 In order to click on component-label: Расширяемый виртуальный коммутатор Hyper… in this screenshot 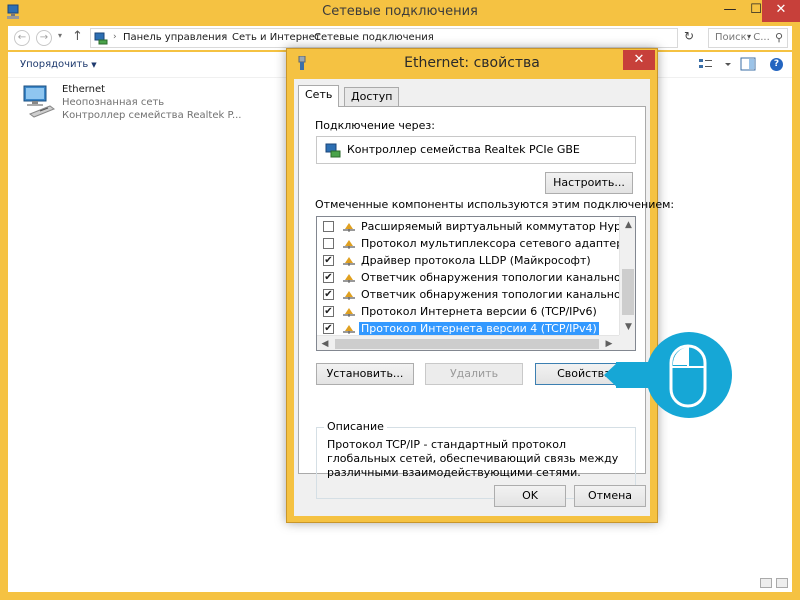, I will do `click(498, 226)`.